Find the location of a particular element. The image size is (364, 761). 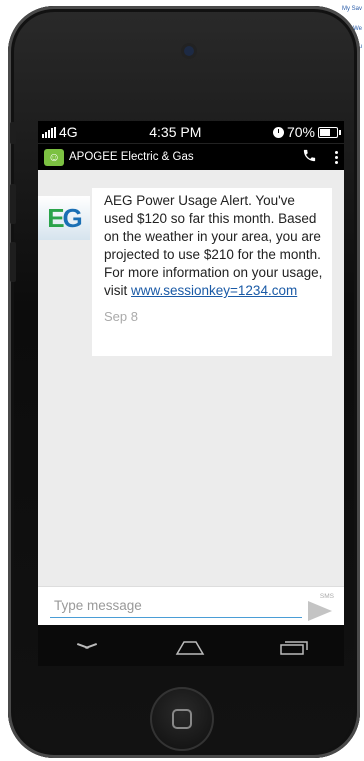

phone-call-icon is located at coordinates (309, 157).